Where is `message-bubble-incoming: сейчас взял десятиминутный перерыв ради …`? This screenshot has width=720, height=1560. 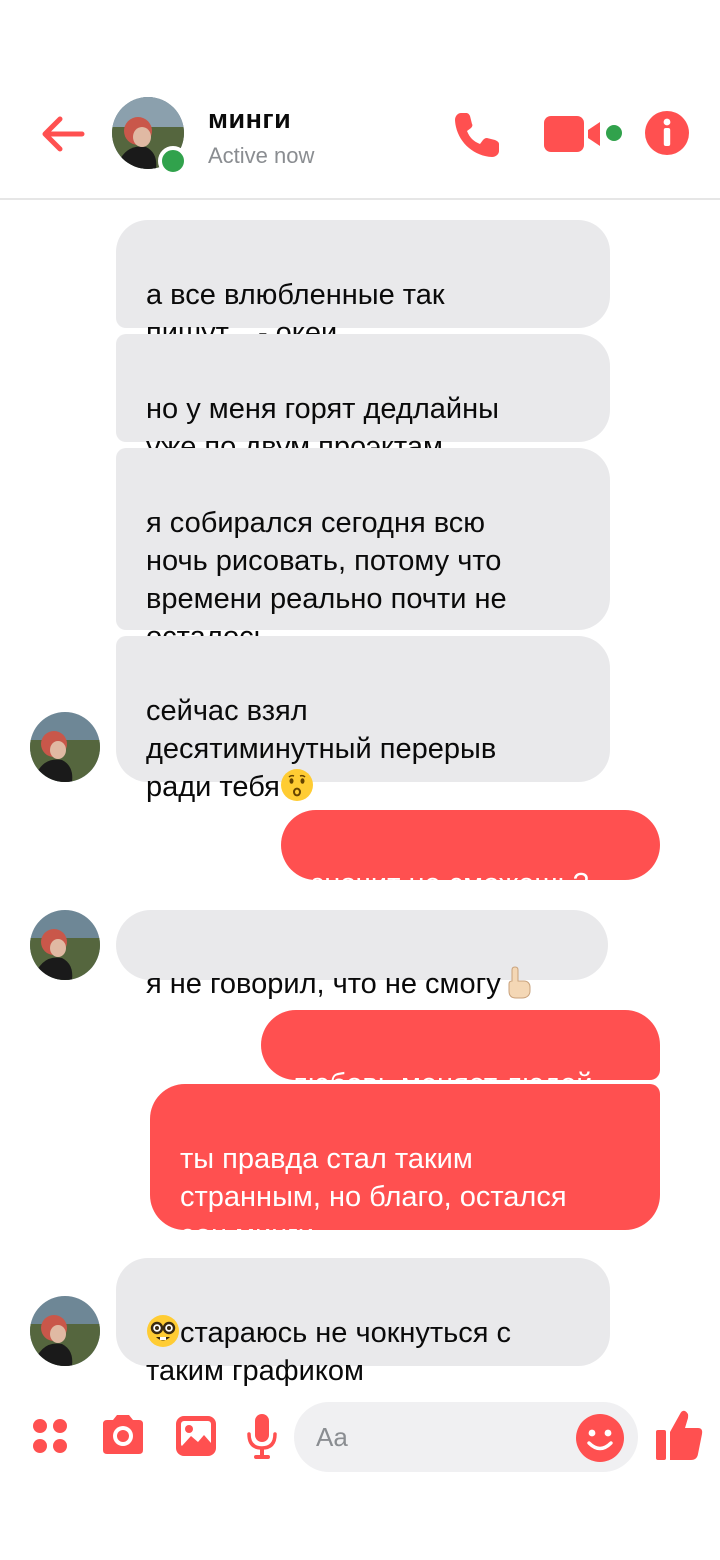 message-bubble-incoming: сейчас взял десятиминутный перерыв ради … is located at coordinates (363, 719).